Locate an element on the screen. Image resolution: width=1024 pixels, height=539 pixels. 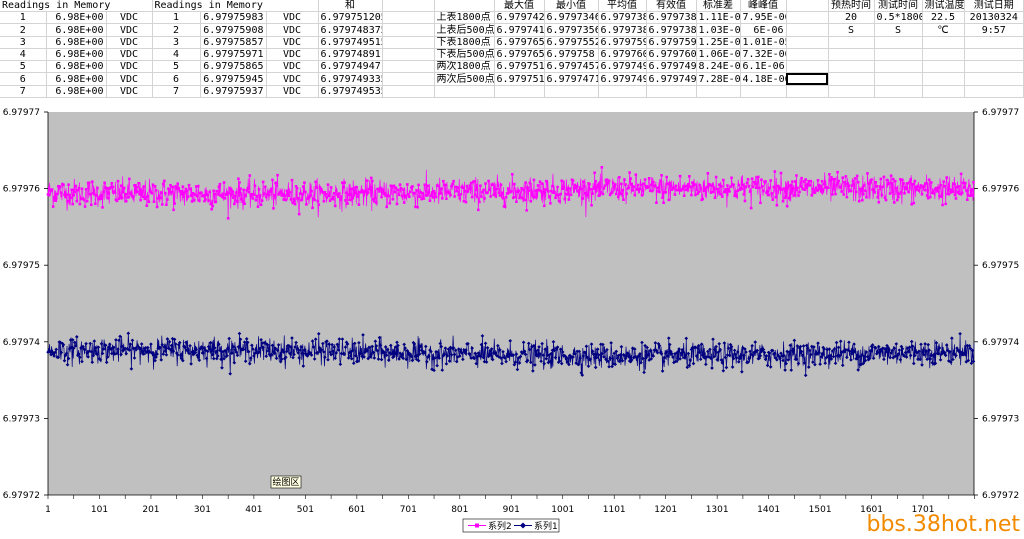
stat-value-cell: 1.25E-06 is located at coordinates (718, 42).